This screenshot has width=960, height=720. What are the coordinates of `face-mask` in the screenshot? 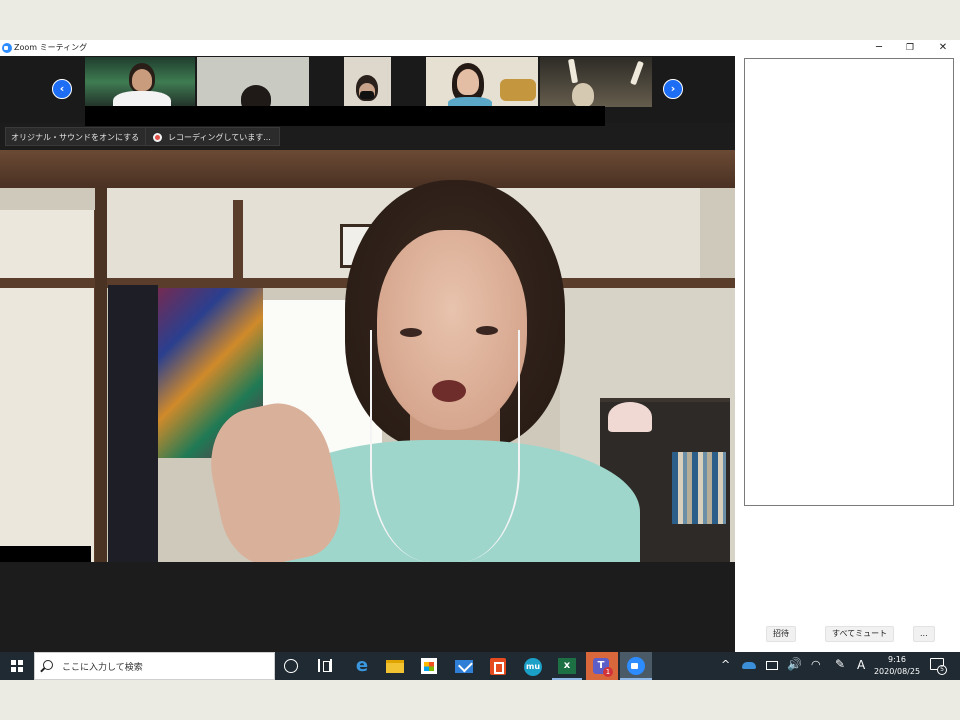 It's located at (367, 95).